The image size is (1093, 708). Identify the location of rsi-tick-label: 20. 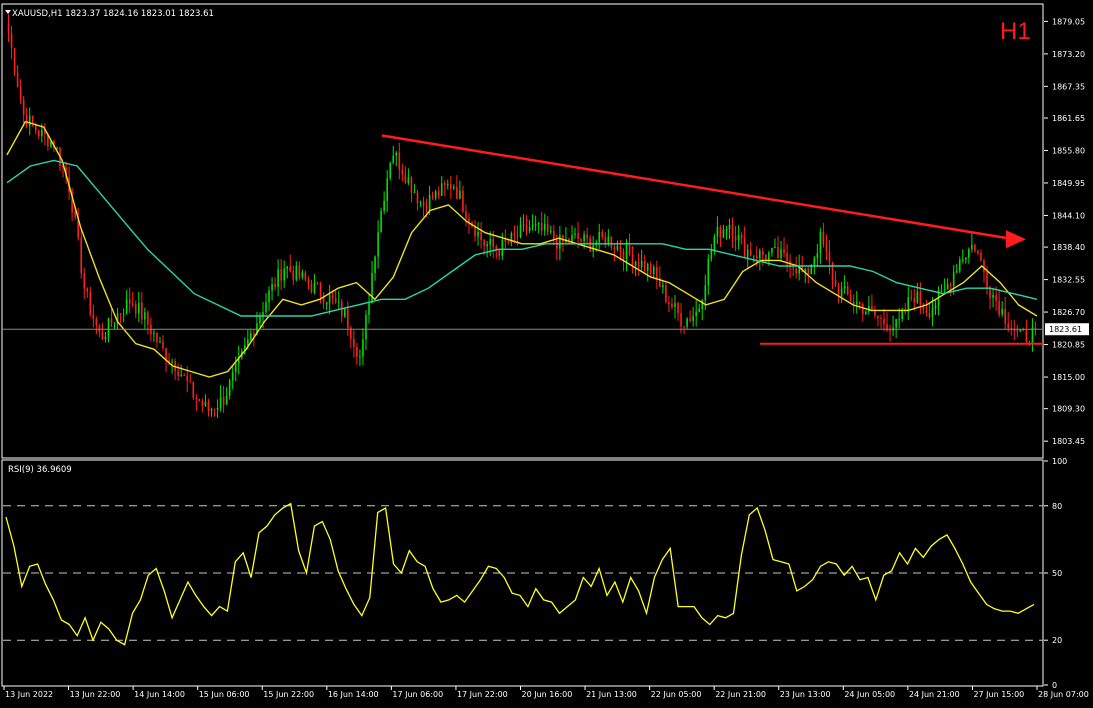
(1057, 640).